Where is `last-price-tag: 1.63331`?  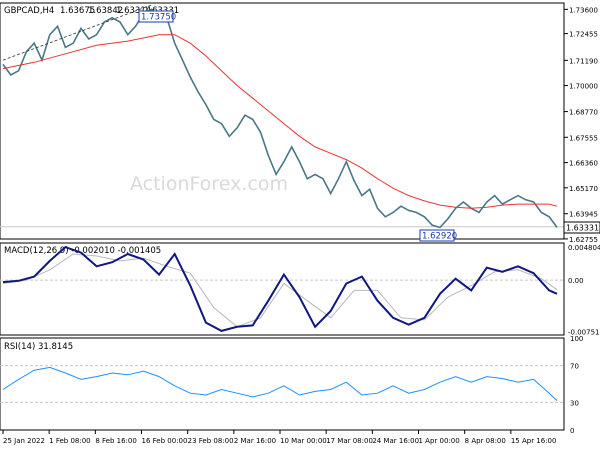 last-price-tag: 1.63331 is located at coordinates (581, 227).